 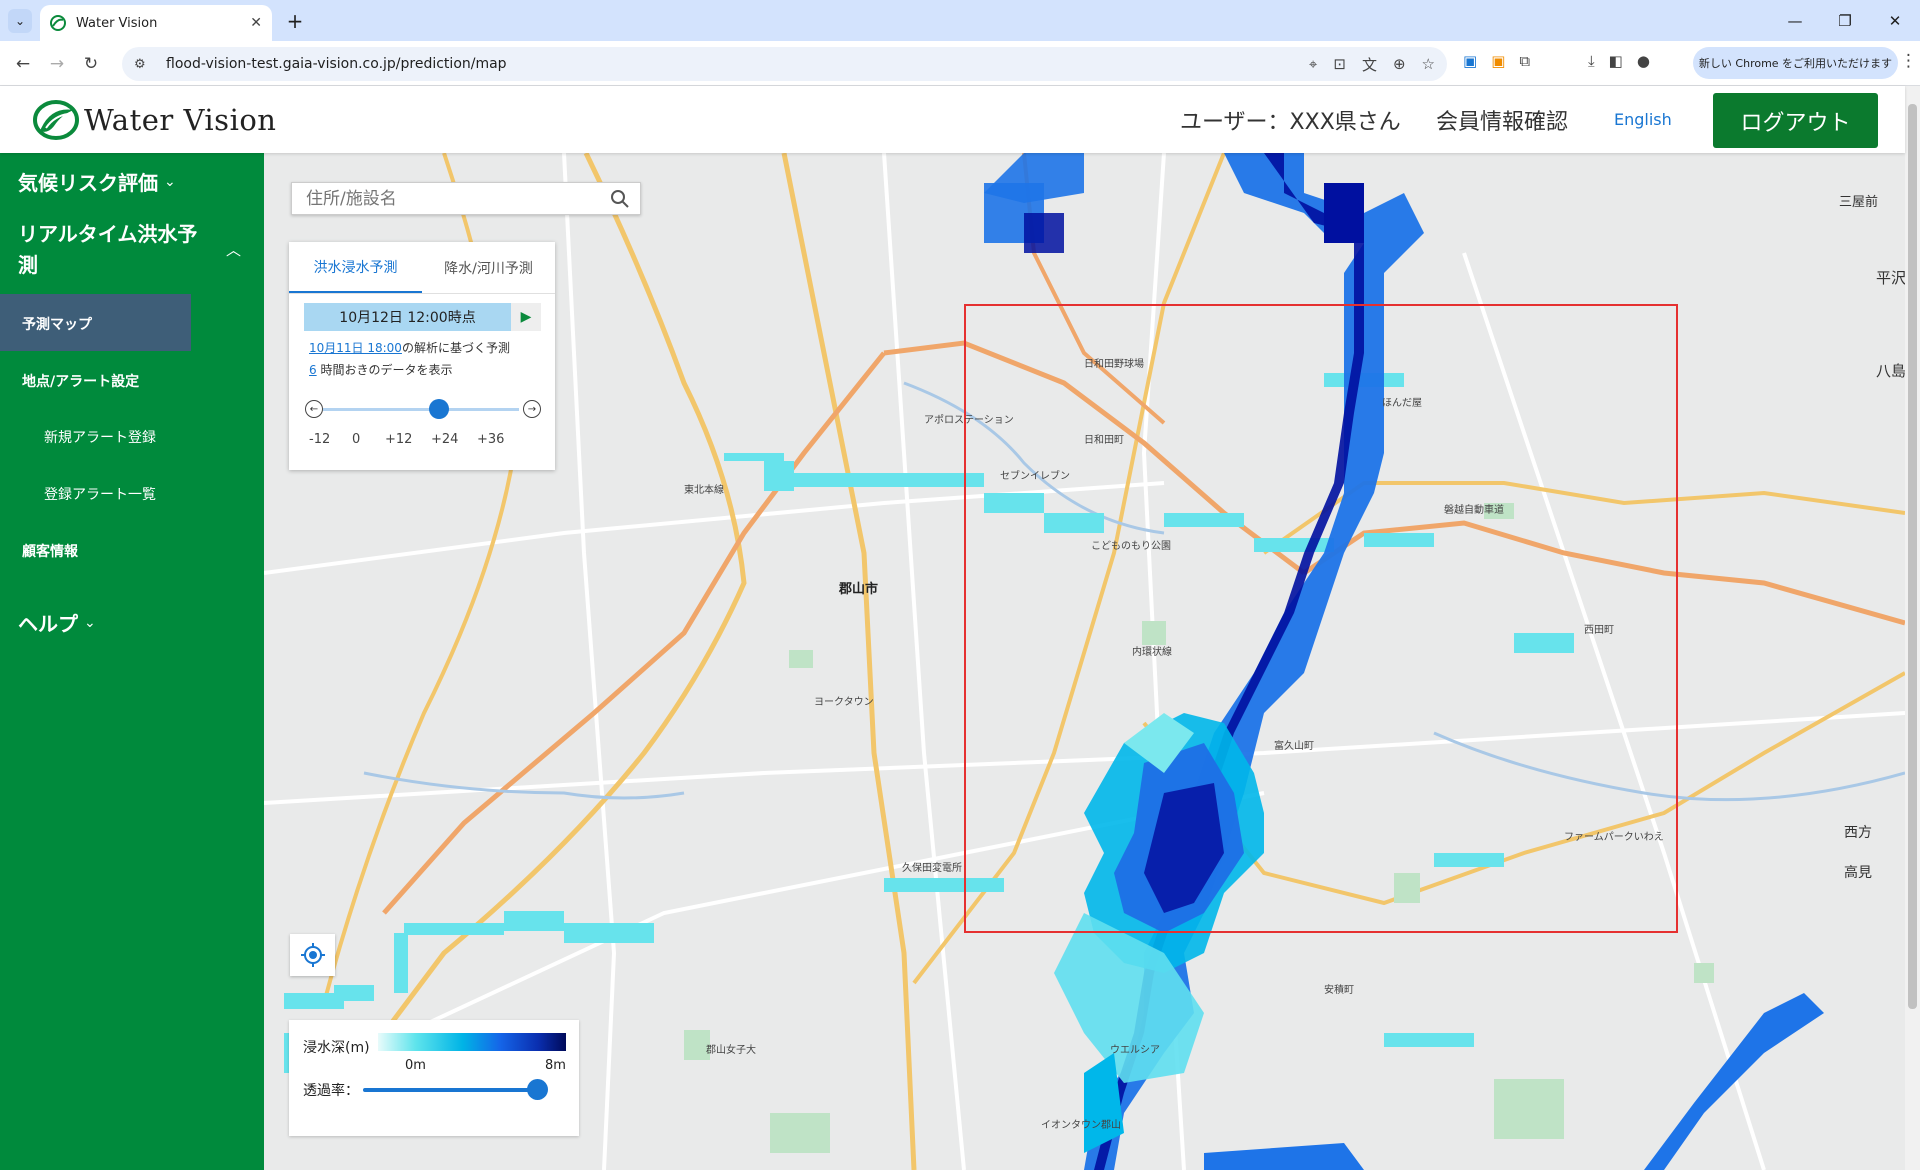 I want to click on interval-link: 6, so click(x=313, y=370).